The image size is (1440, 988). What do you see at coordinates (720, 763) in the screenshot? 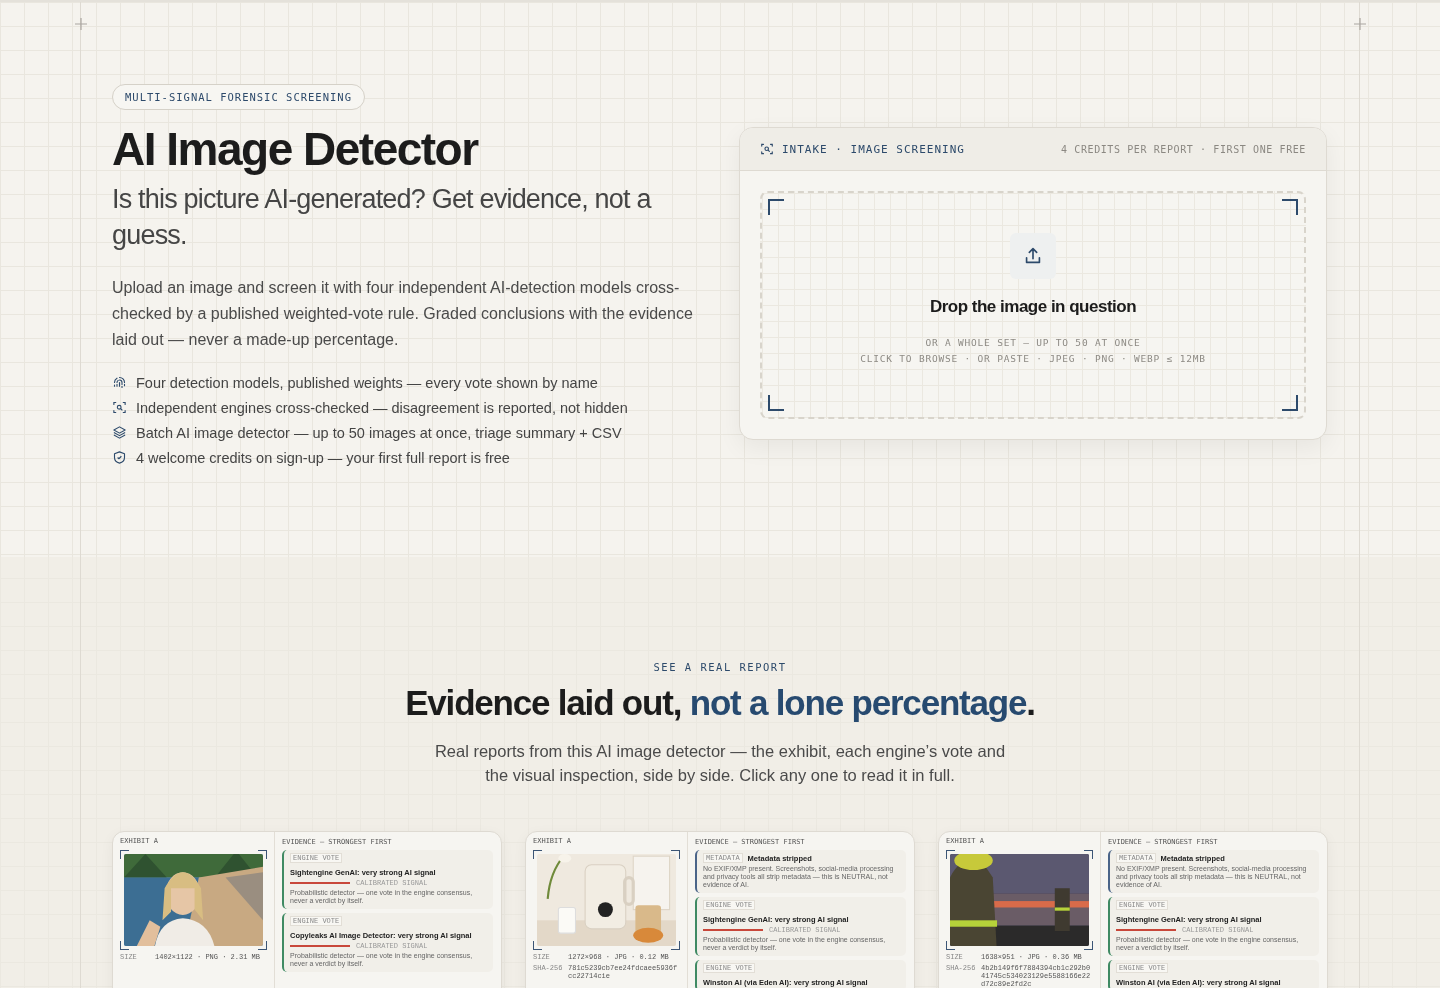
I see `section-description: Real reports from this AI image detector — the exhibit, each engine’s vote and the visual inspection, side by side. Click any one to read it in full.` at bounding box center [720, 763].